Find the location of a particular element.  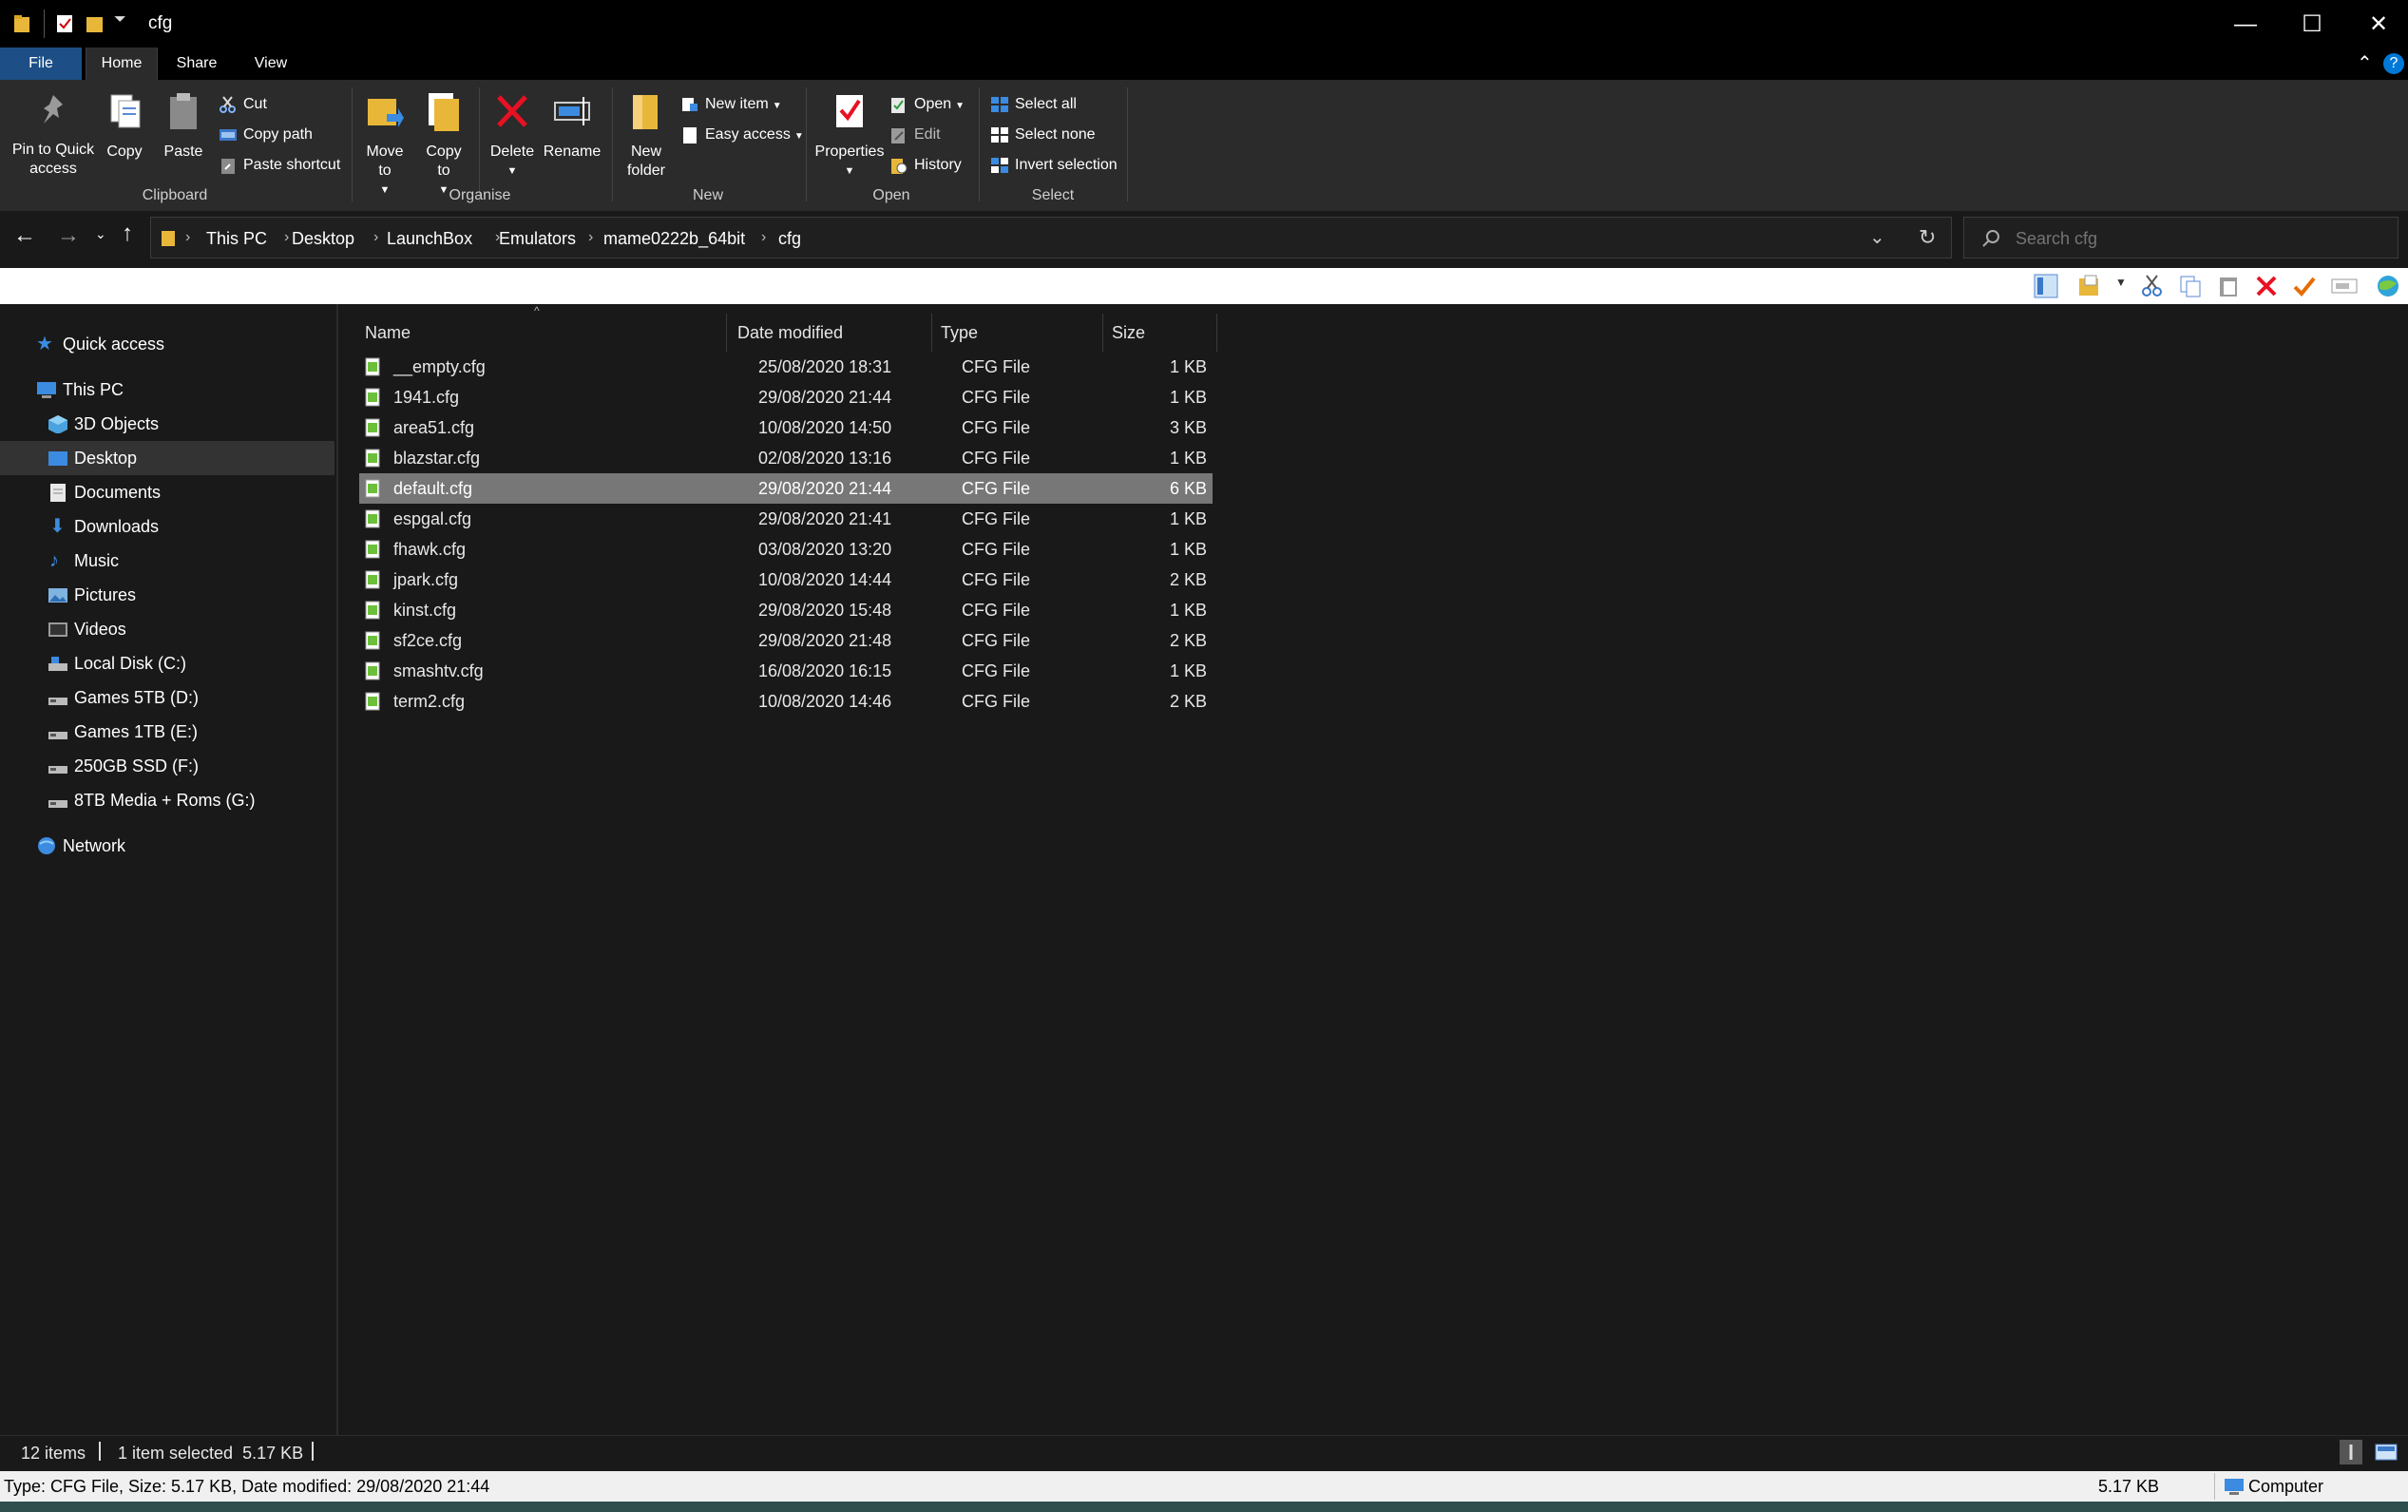

nav-250gb-ssd-f: 250GB SSD (F:) is located at coordinates (167, 766).